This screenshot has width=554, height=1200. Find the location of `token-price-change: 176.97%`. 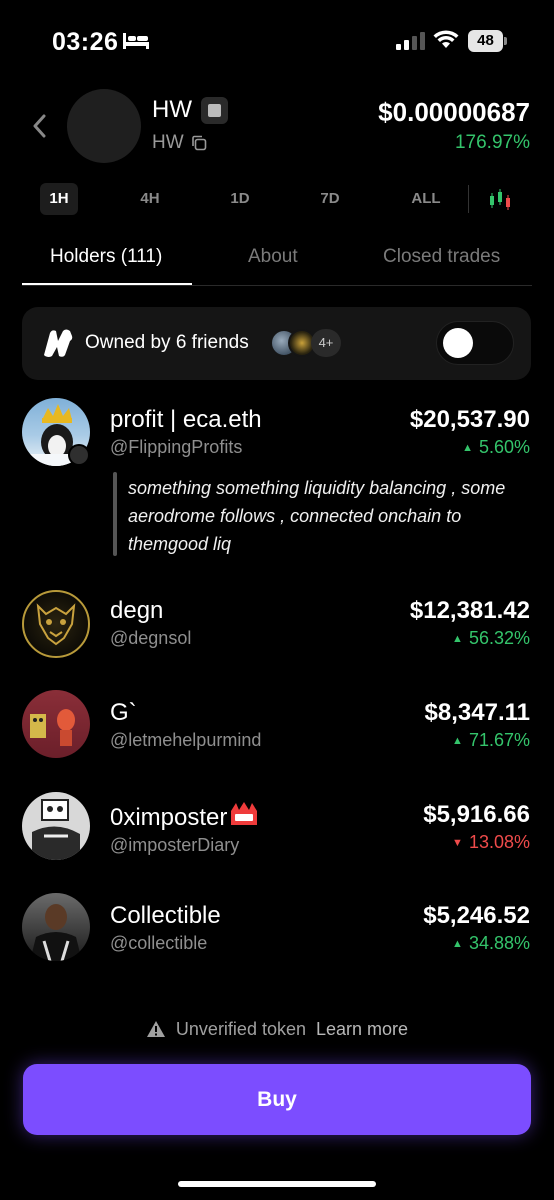

token-price-change: 176.97% is located at coordinates (492, 142).